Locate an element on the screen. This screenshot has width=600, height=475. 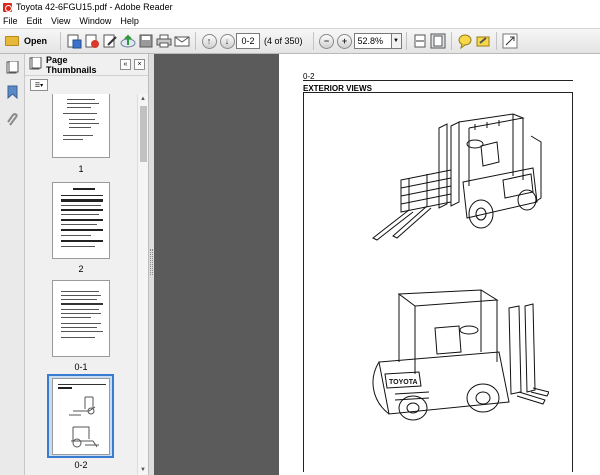
thumbnail-label: 0-2 is located at coordinates (81, 465).